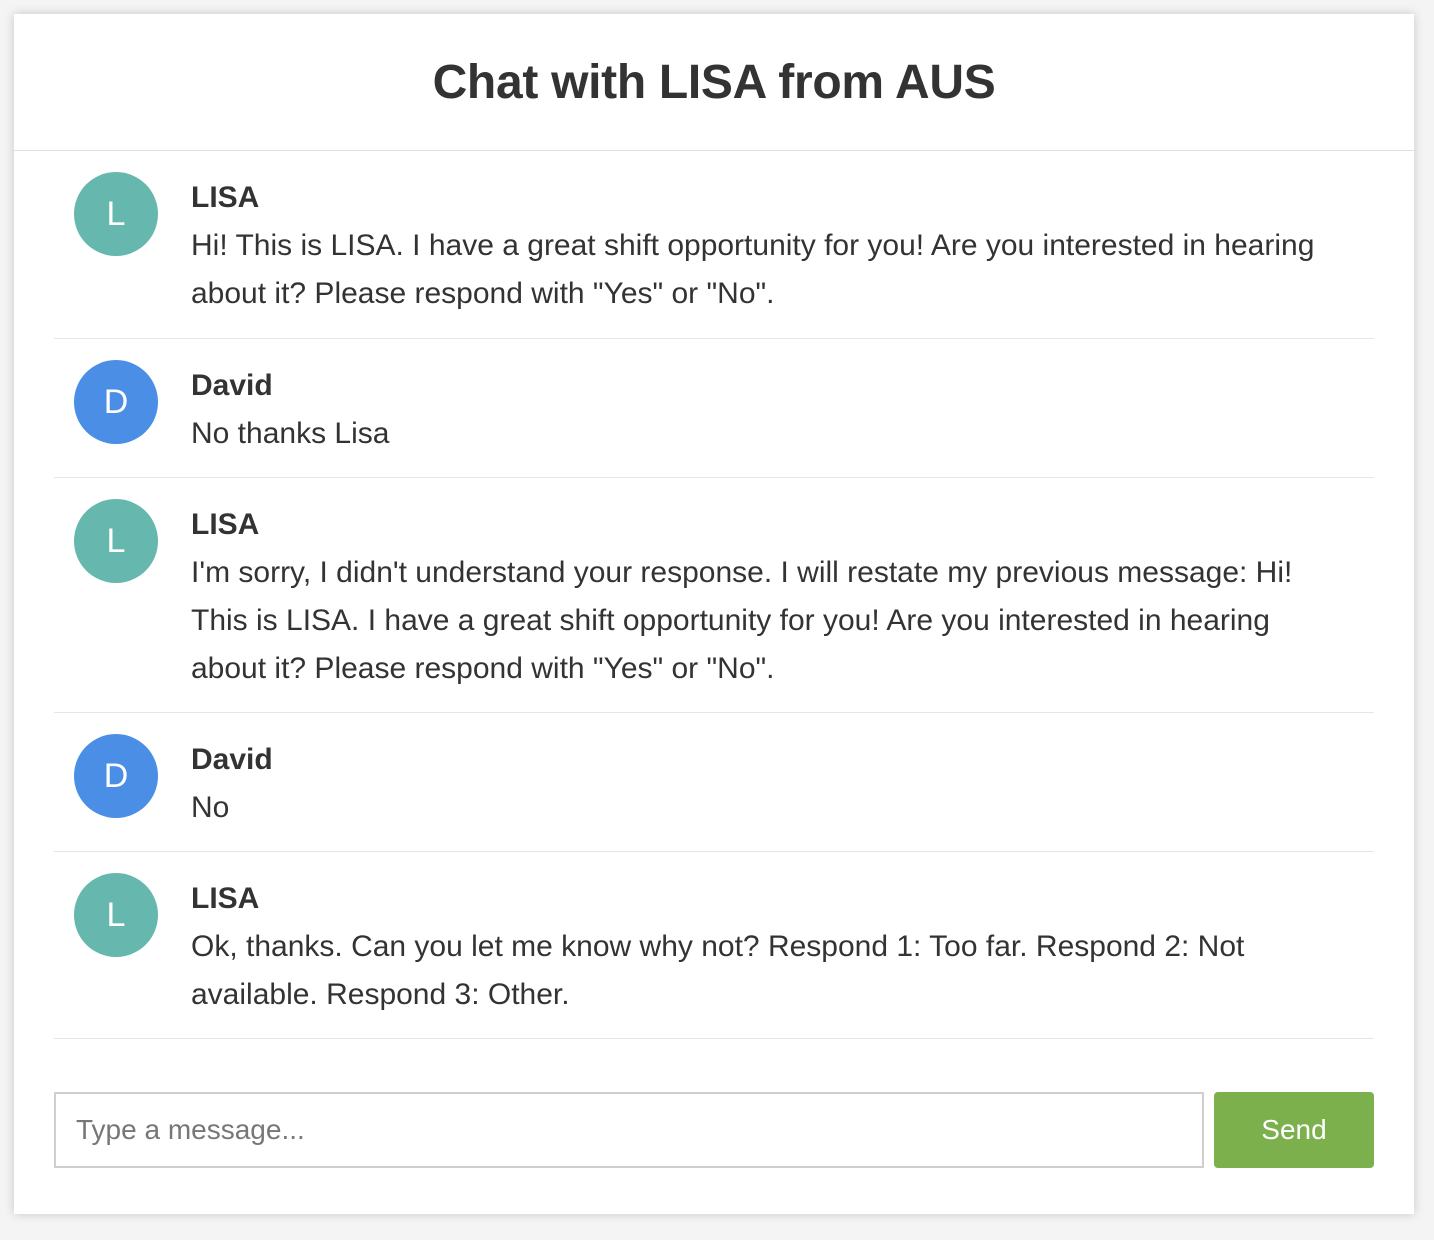  I want to click on message-item: D David No thanks Lisa, so click(714, 408).